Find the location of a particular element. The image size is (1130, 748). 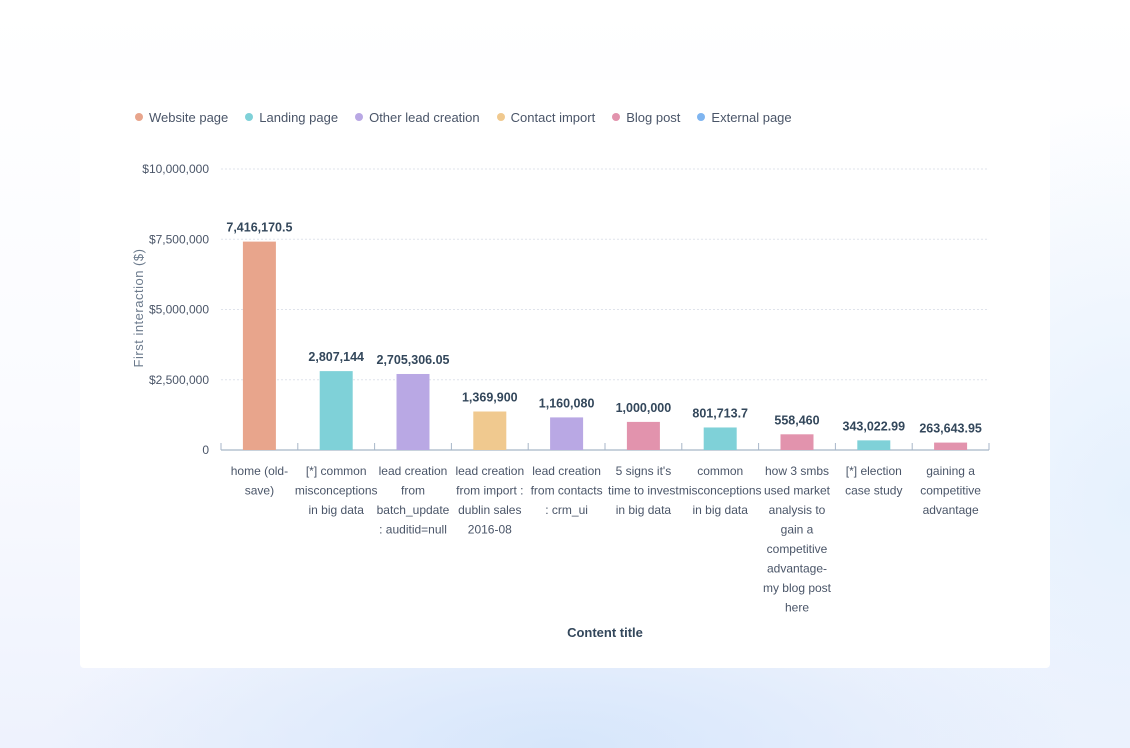

x-tick-label: how 3 smbs is located at coordinates (797, 471).